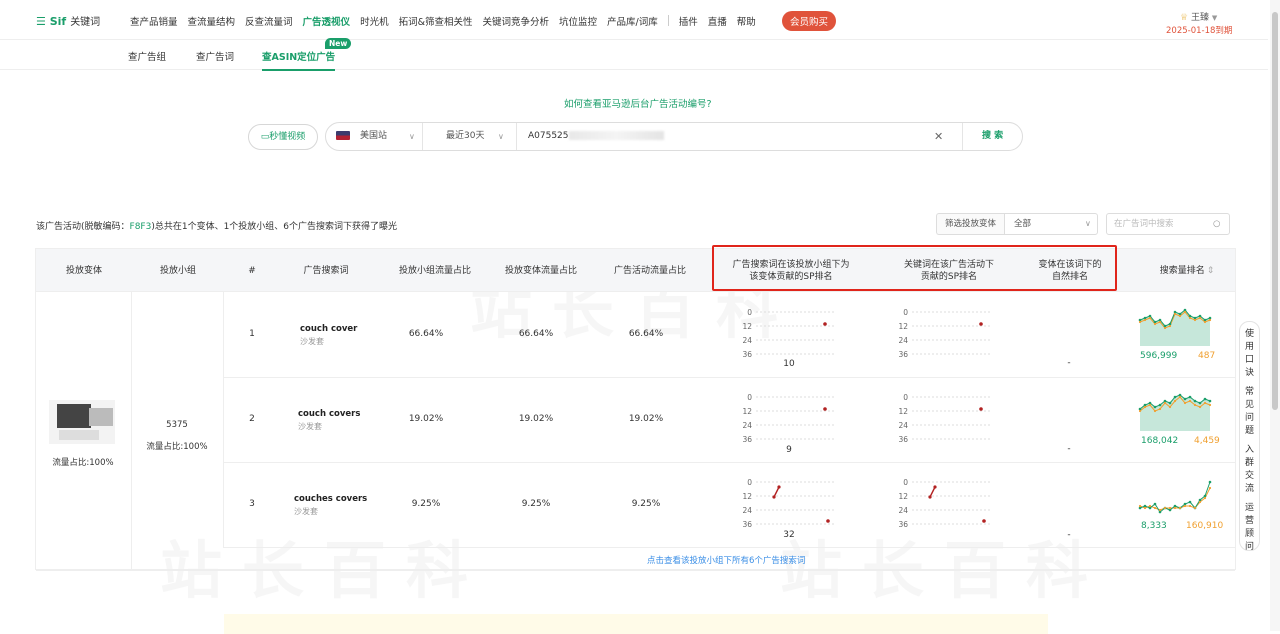  What do you see at coordinates (746, 21) in the screenshot?
I see `nav-item-help: 帮助` at bounding box center [746, 21].